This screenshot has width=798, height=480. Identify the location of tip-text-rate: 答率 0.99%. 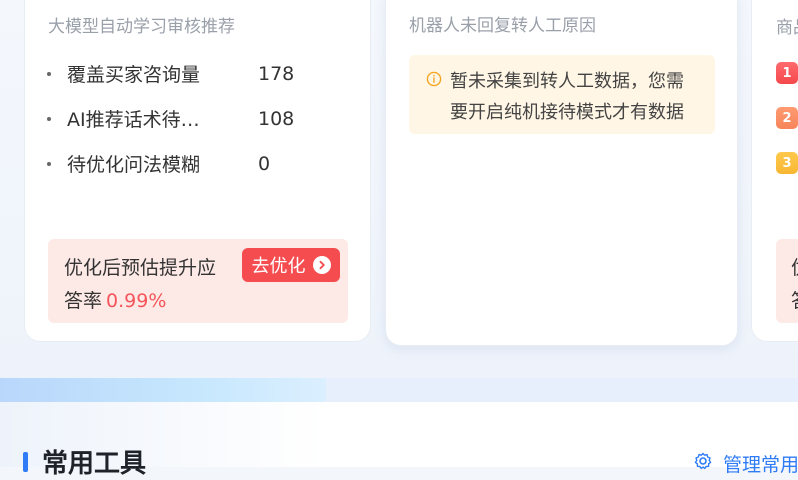
(115, 299).